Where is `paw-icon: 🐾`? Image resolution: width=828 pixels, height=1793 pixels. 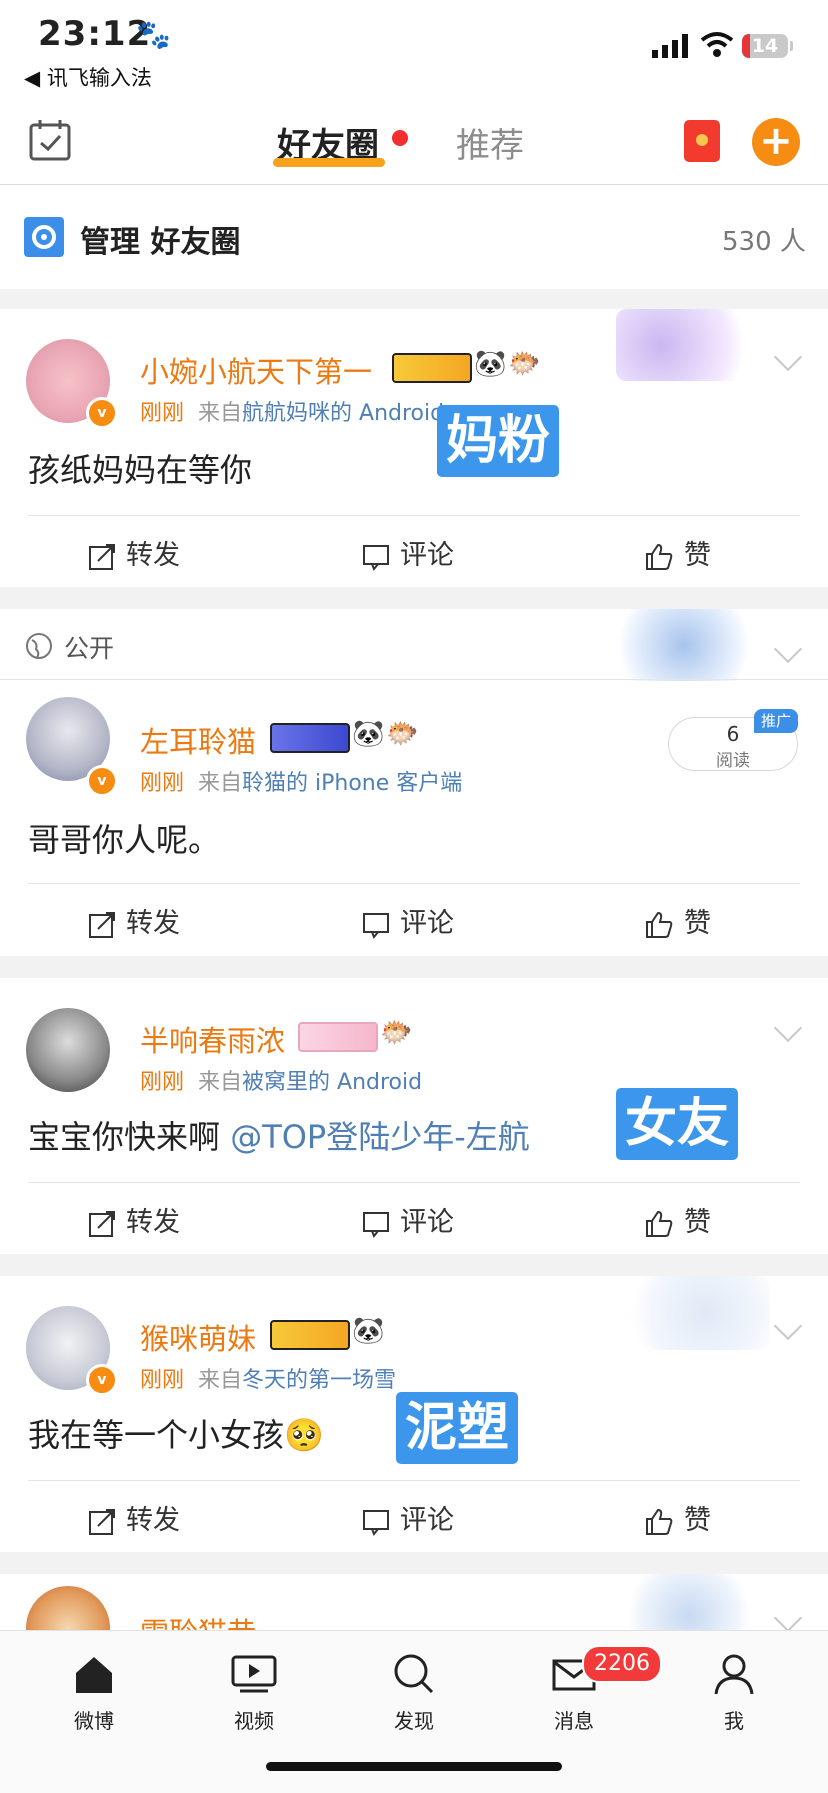 paw-icon: 🐾 is located at coordinates (153, 34).